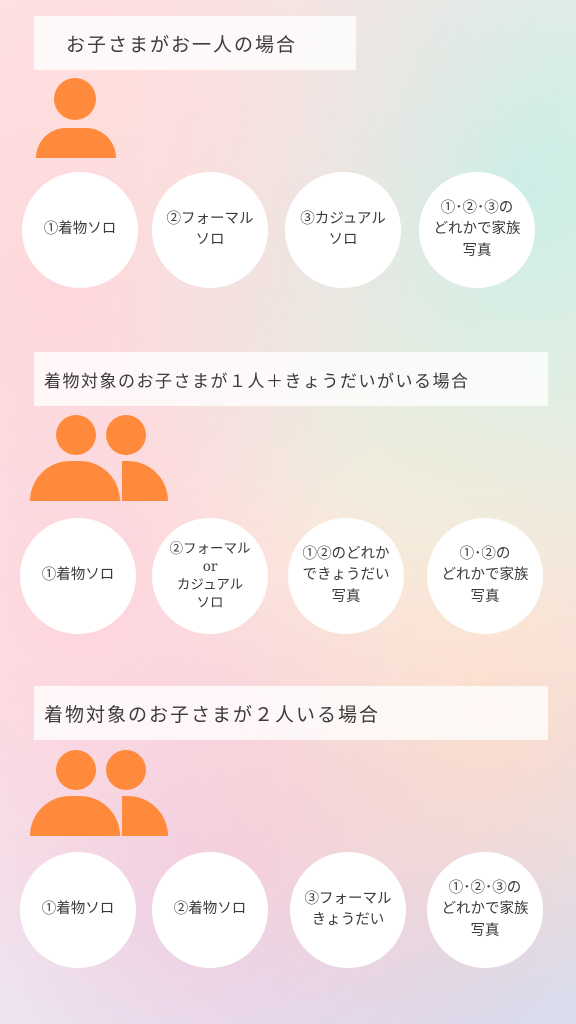 This screenshot has height=1024, width=576. I want to click on section-title: 着物対象のお子さまが１人＋きょうだいがいる場合, so click(257, 381).